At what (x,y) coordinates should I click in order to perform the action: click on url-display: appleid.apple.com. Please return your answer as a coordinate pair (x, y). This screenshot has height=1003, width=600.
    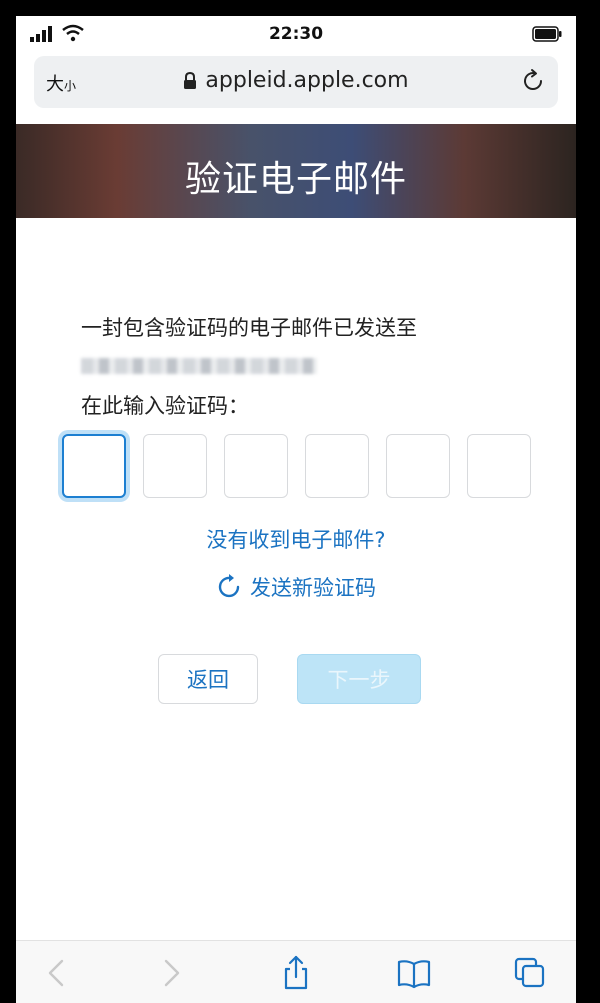
    Looking at the image, I should click on (296, 80).